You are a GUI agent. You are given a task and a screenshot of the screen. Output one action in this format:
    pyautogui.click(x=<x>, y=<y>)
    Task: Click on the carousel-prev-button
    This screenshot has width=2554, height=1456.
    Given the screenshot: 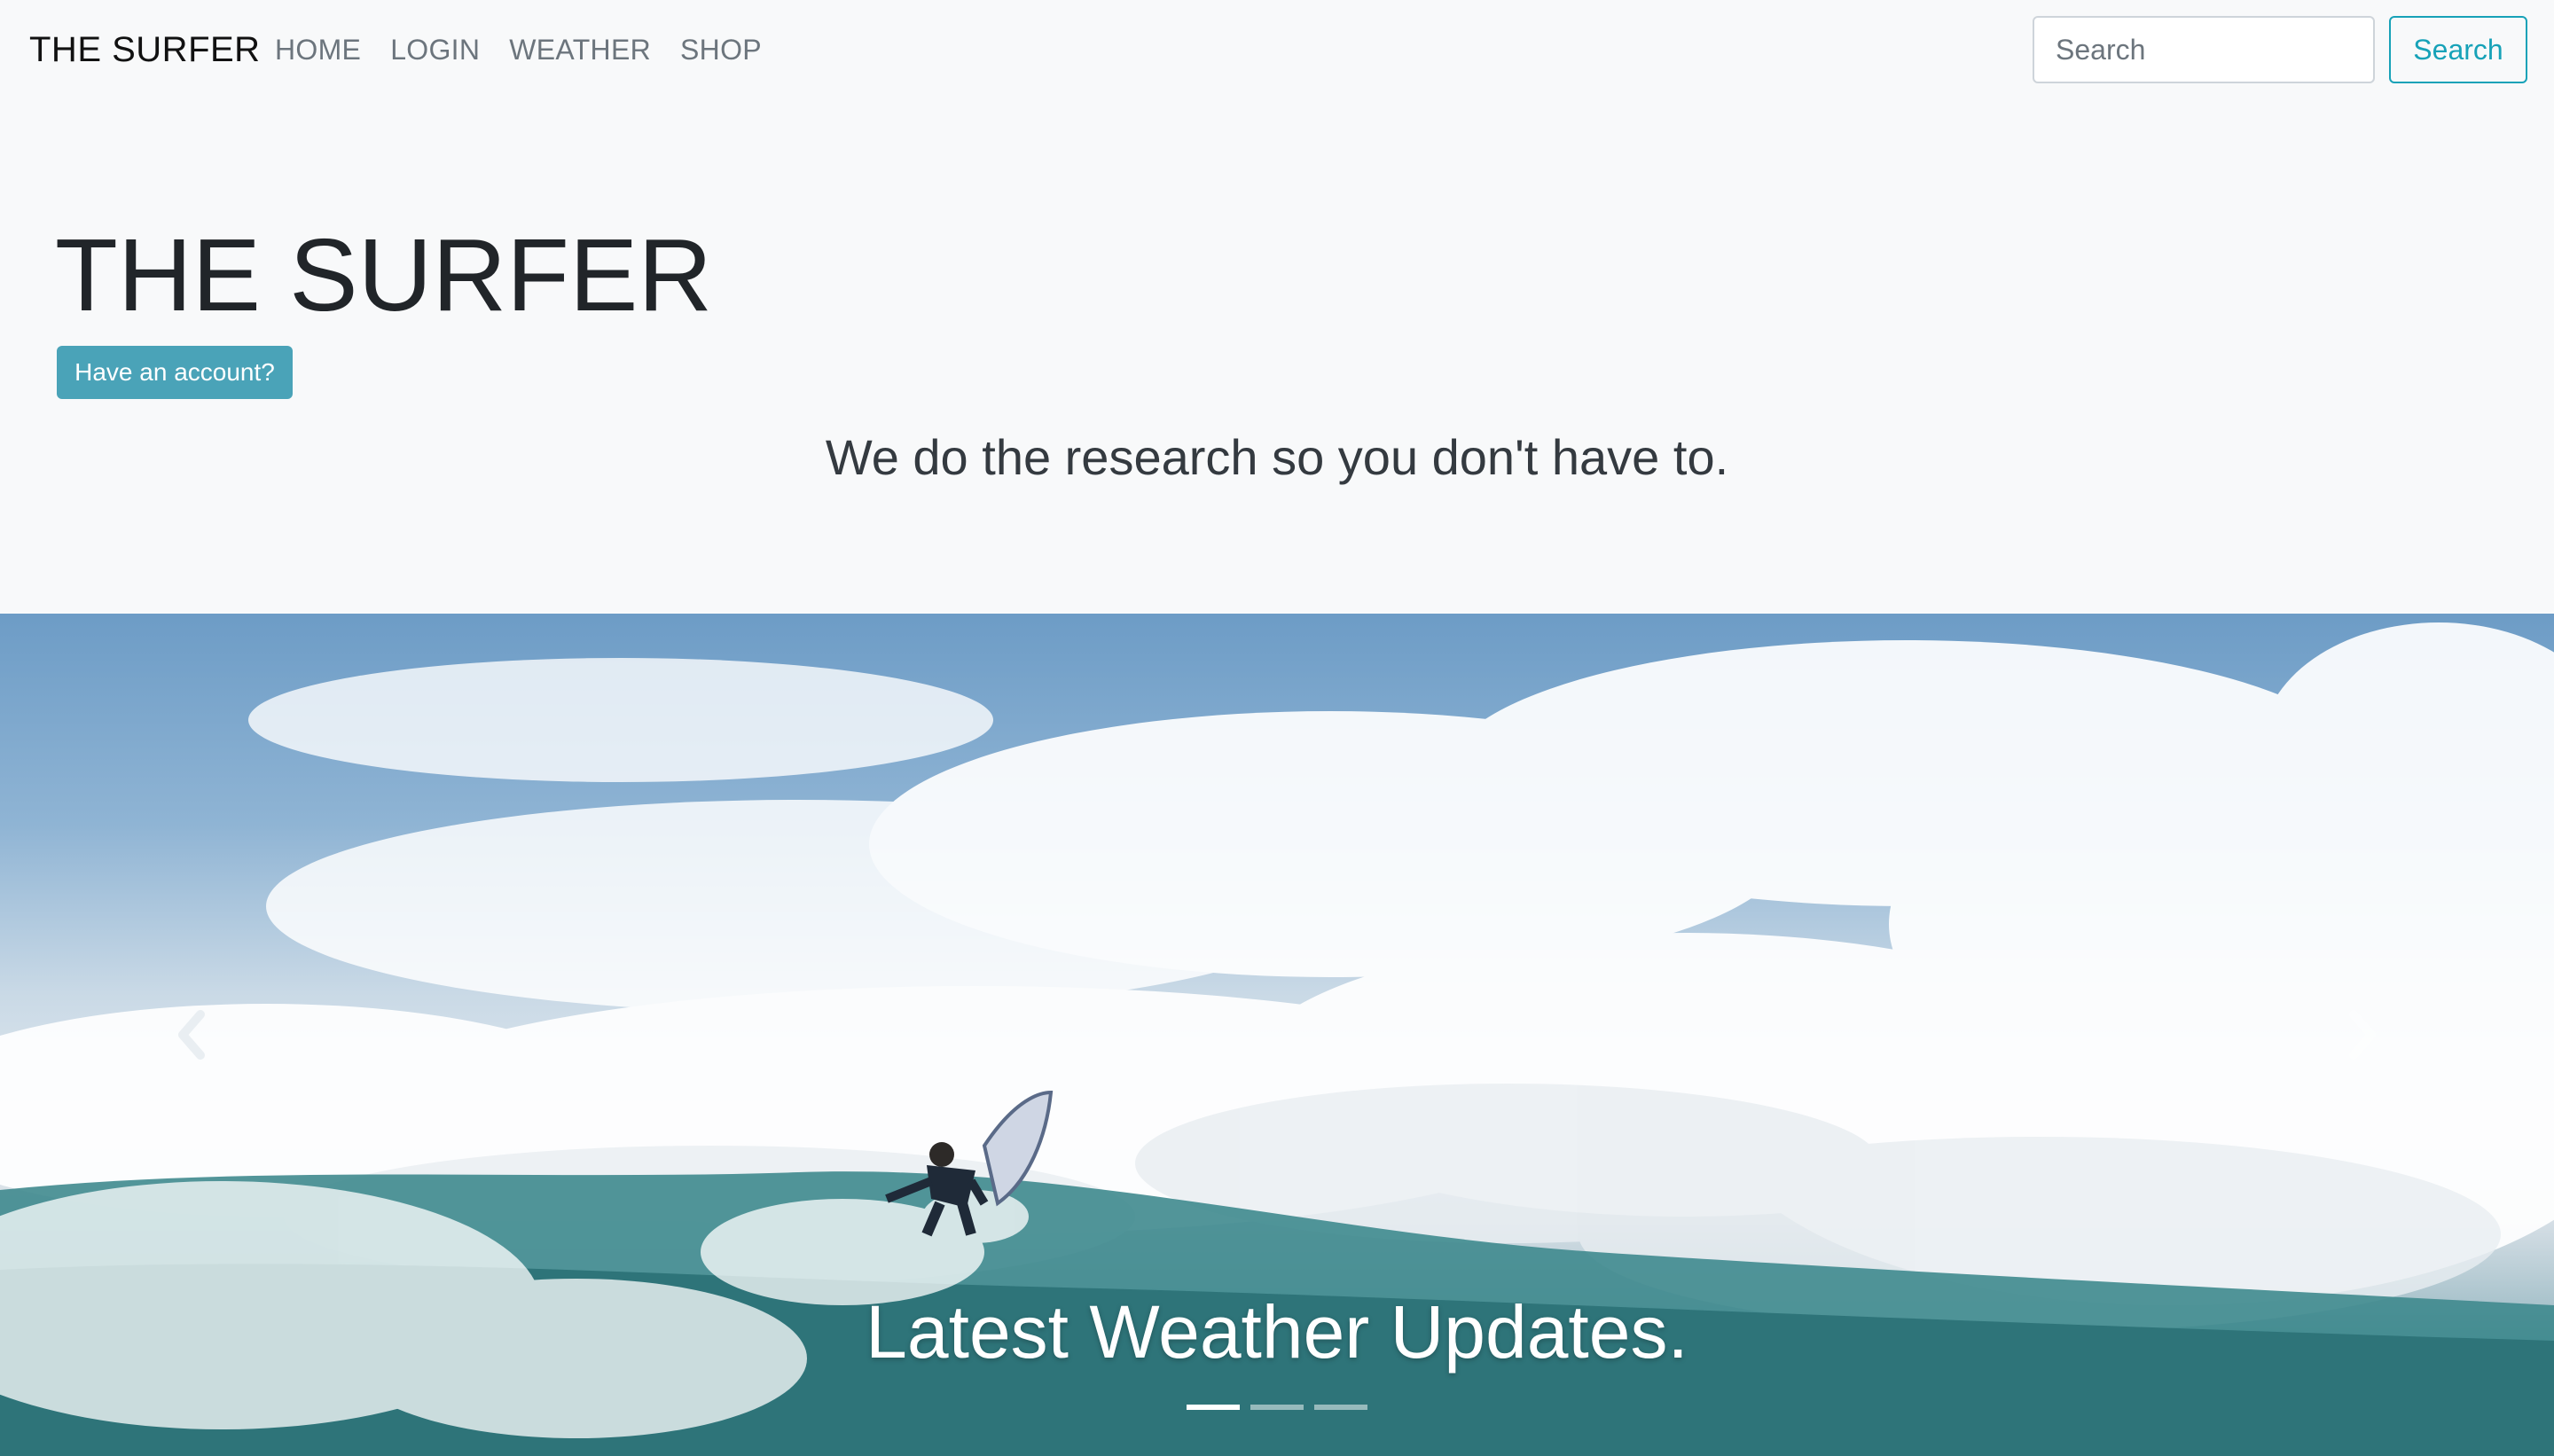 What is the action you would take?
    pyautogui.click(x=190, y=1035)
    